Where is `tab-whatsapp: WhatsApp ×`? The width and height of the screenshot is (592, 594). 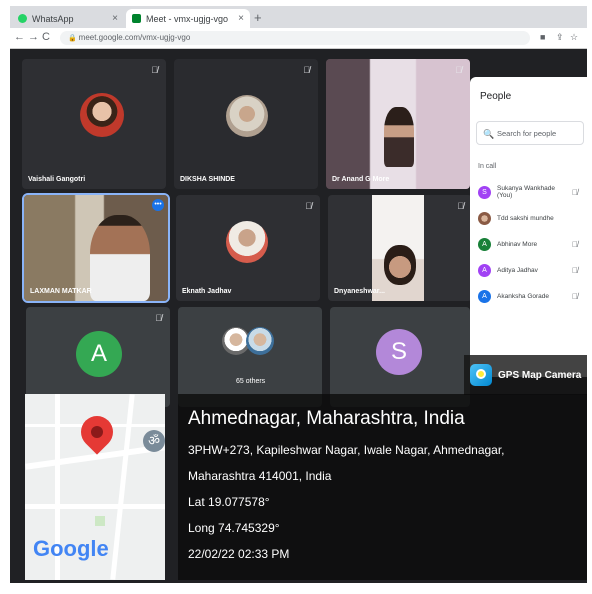
tab-whatsapp: WhatsApp × is located at coordinates (68, 18).